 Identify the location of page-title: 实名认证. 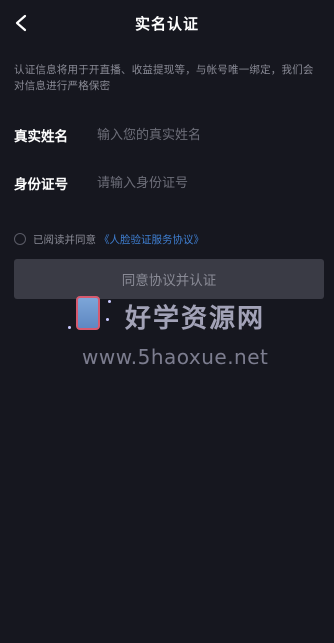
(166, 24).